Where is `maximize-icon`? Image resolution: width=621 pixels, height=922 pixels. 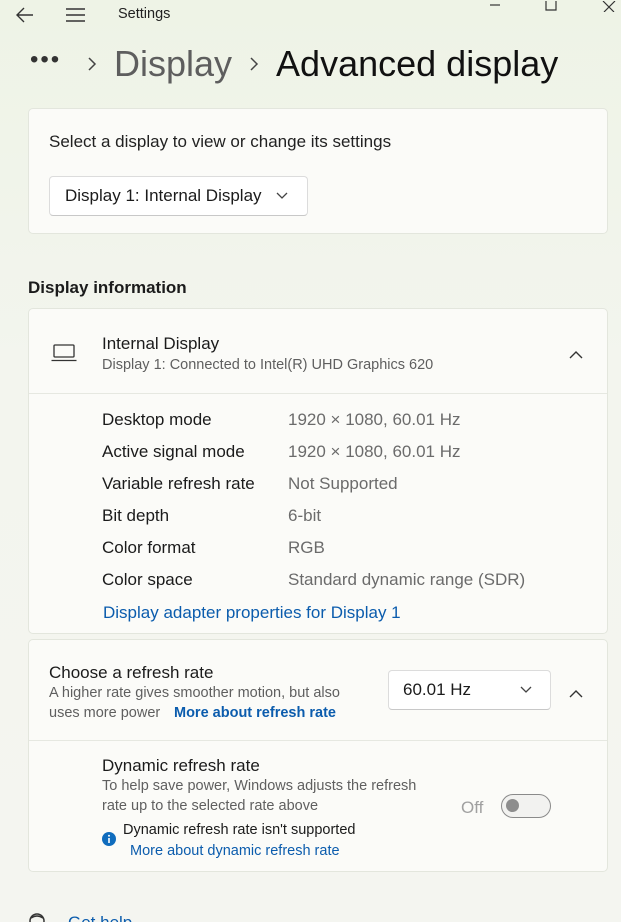
maximize-icon is located at coordinates (551, 5).